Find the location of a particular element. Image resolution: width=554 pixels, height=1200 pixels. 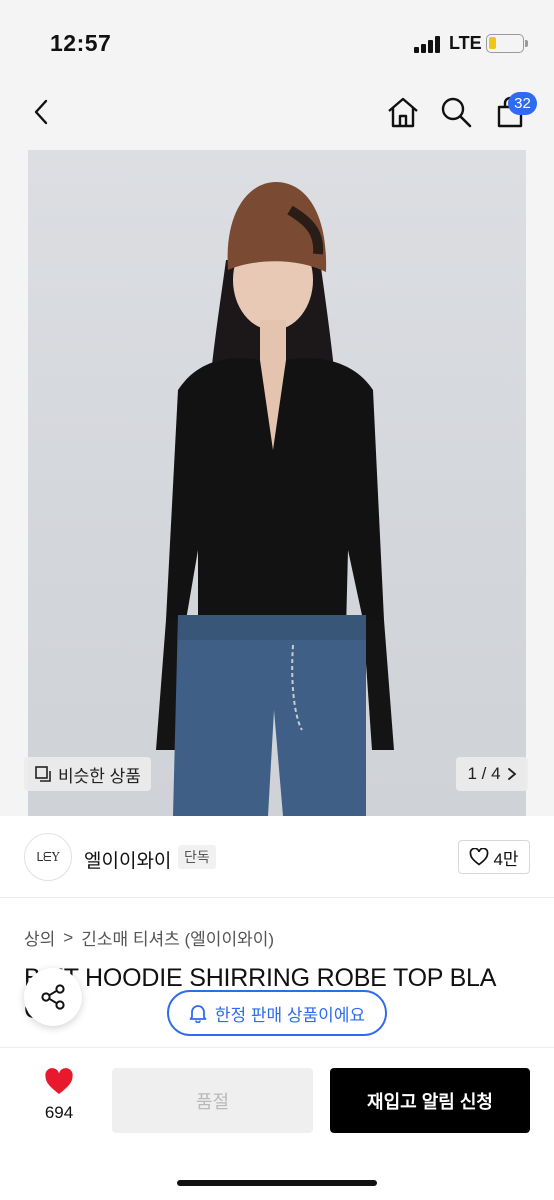

brand-logo: ᒪᗴY is located at coordinates (48, 857).